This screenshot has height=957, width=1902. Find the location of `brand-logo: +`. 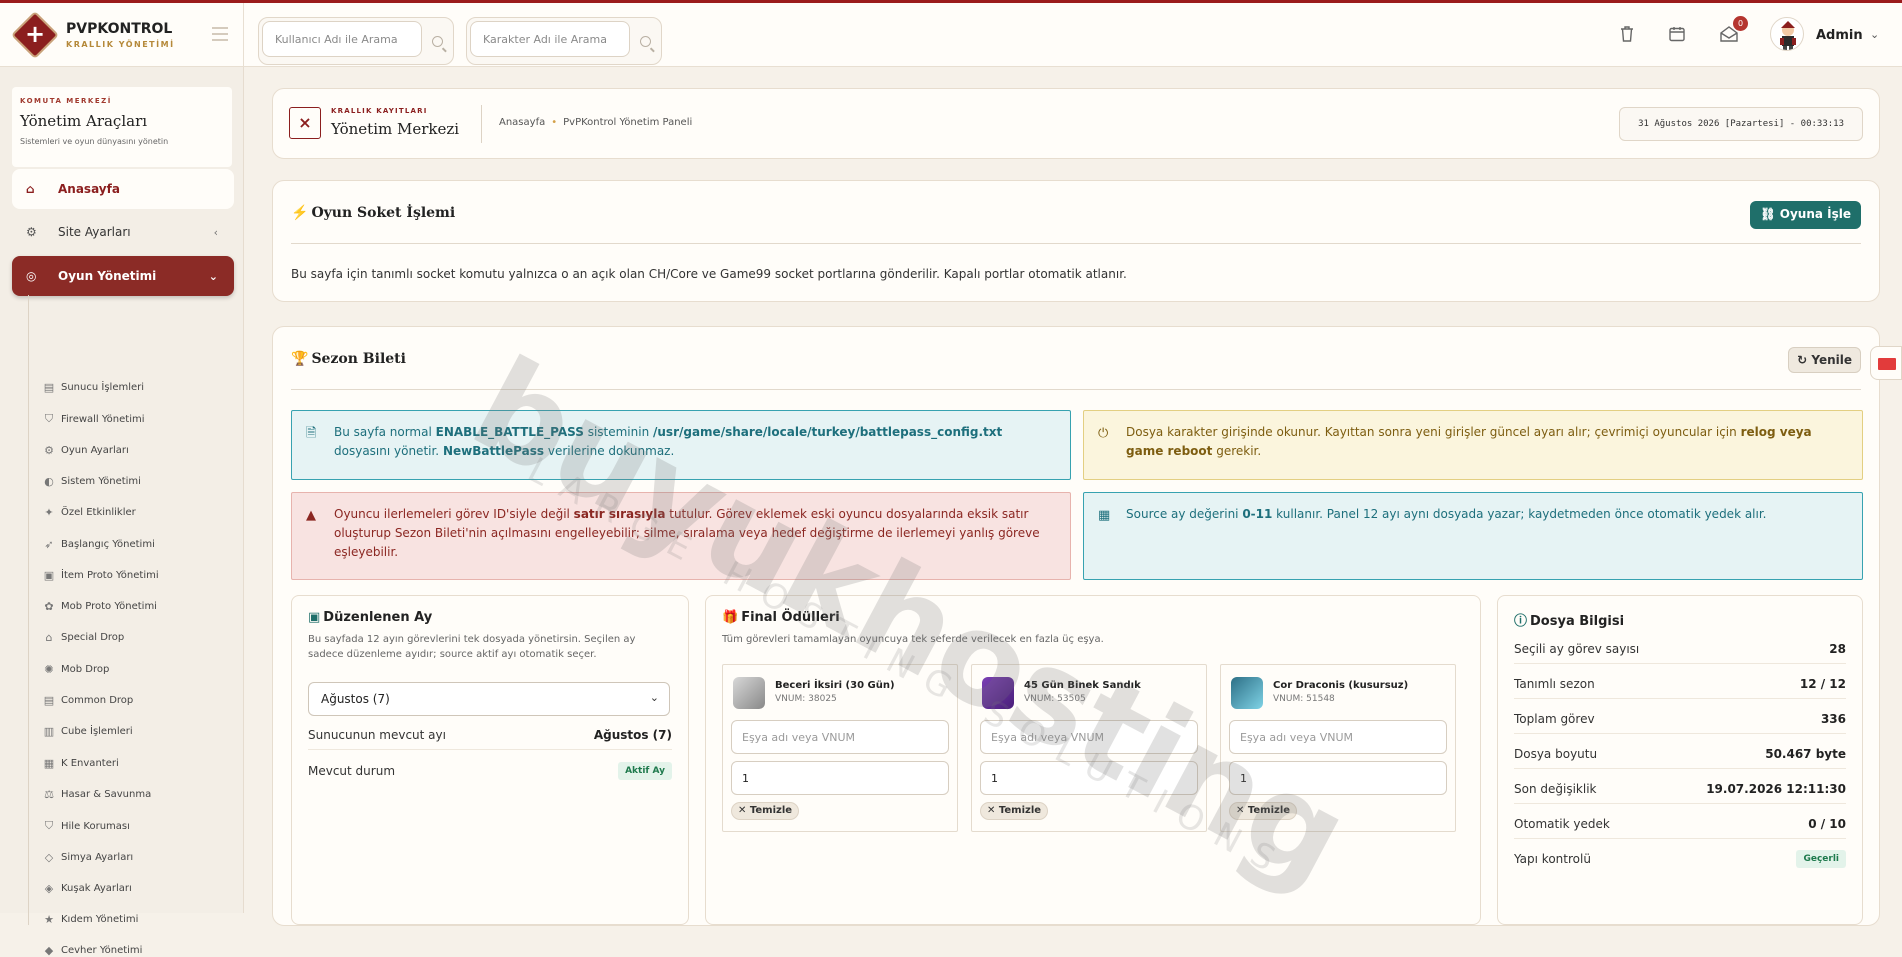

brand-logo: + is located at coordinates (35, 35).